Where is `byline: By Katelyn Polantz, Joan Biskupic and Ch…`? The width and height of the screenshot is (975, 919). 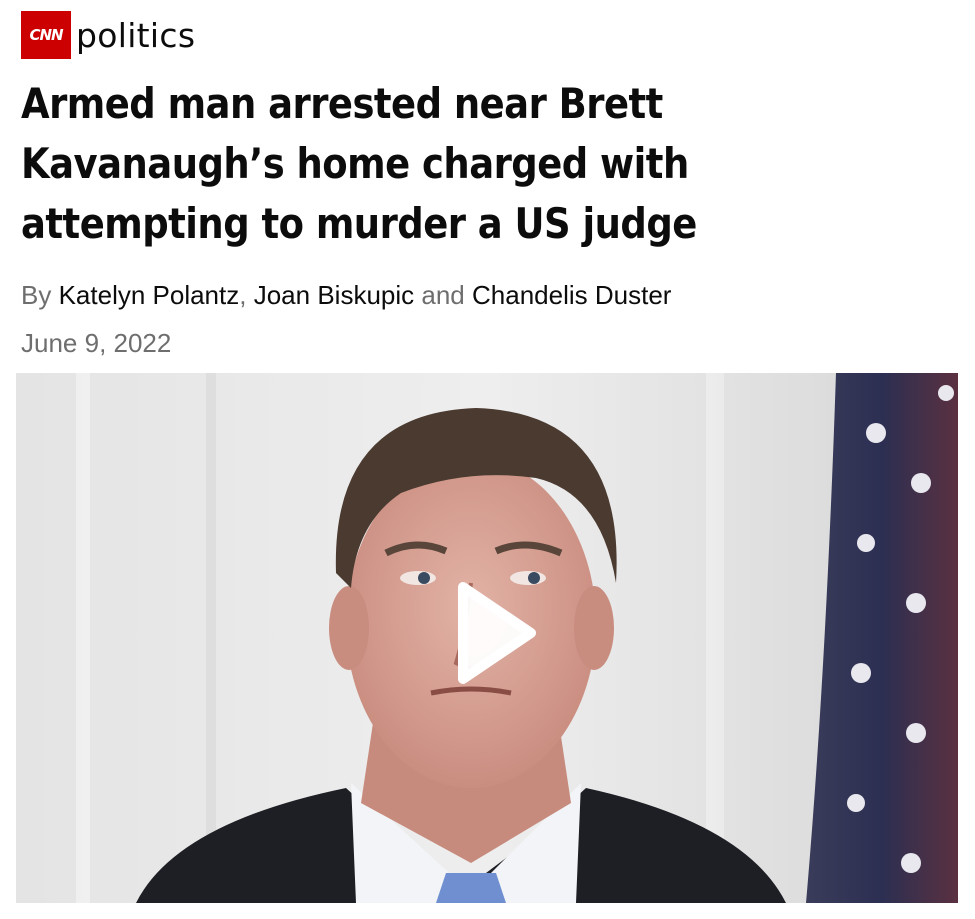 byline: By Katelyn Polantz, Joan Biskupic and Ch… is located at coordinates (346, 295).